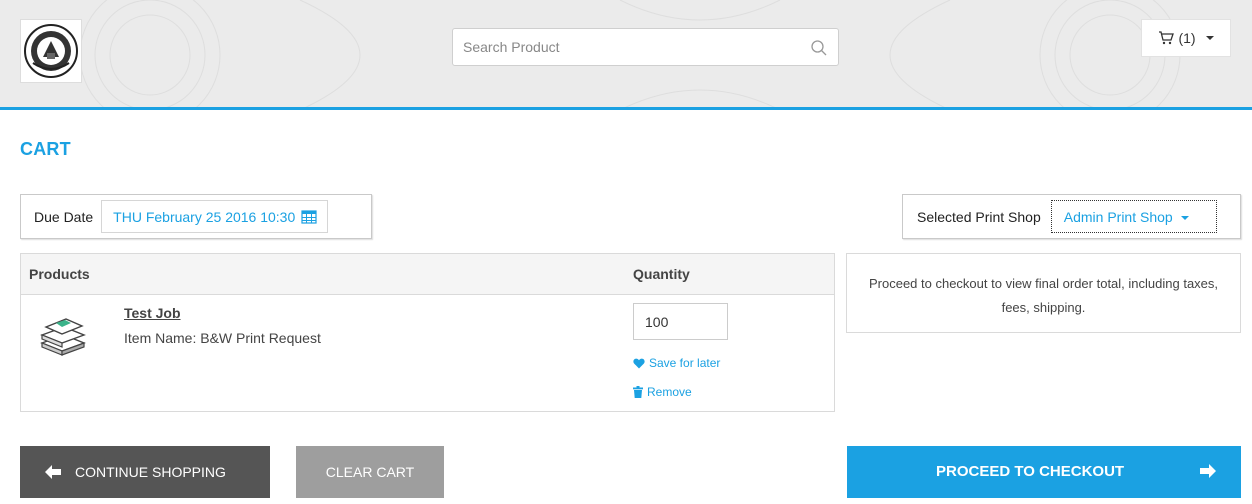 The height and width of the screenshot is (504, 1252). I want to click on remove-link: Remove, so click(662, 392).